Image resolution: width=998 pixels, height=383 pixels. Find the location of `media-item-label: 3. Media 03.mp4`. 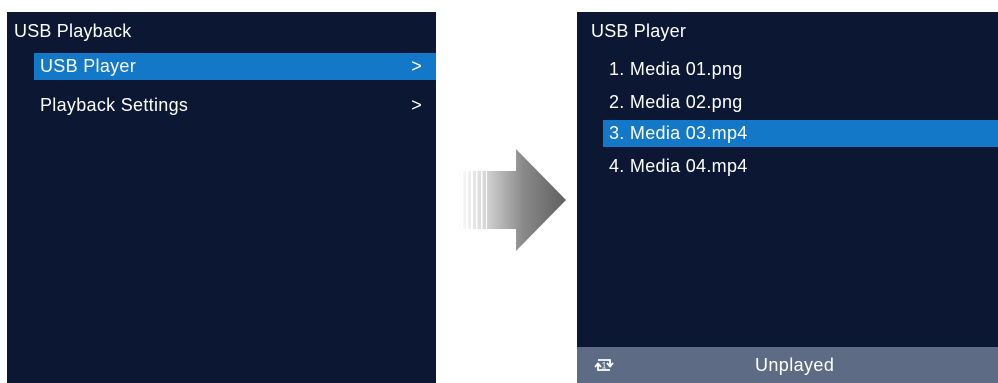

media-item-label: 3. Media 03.mp4 is located at coordinates (678, 133).